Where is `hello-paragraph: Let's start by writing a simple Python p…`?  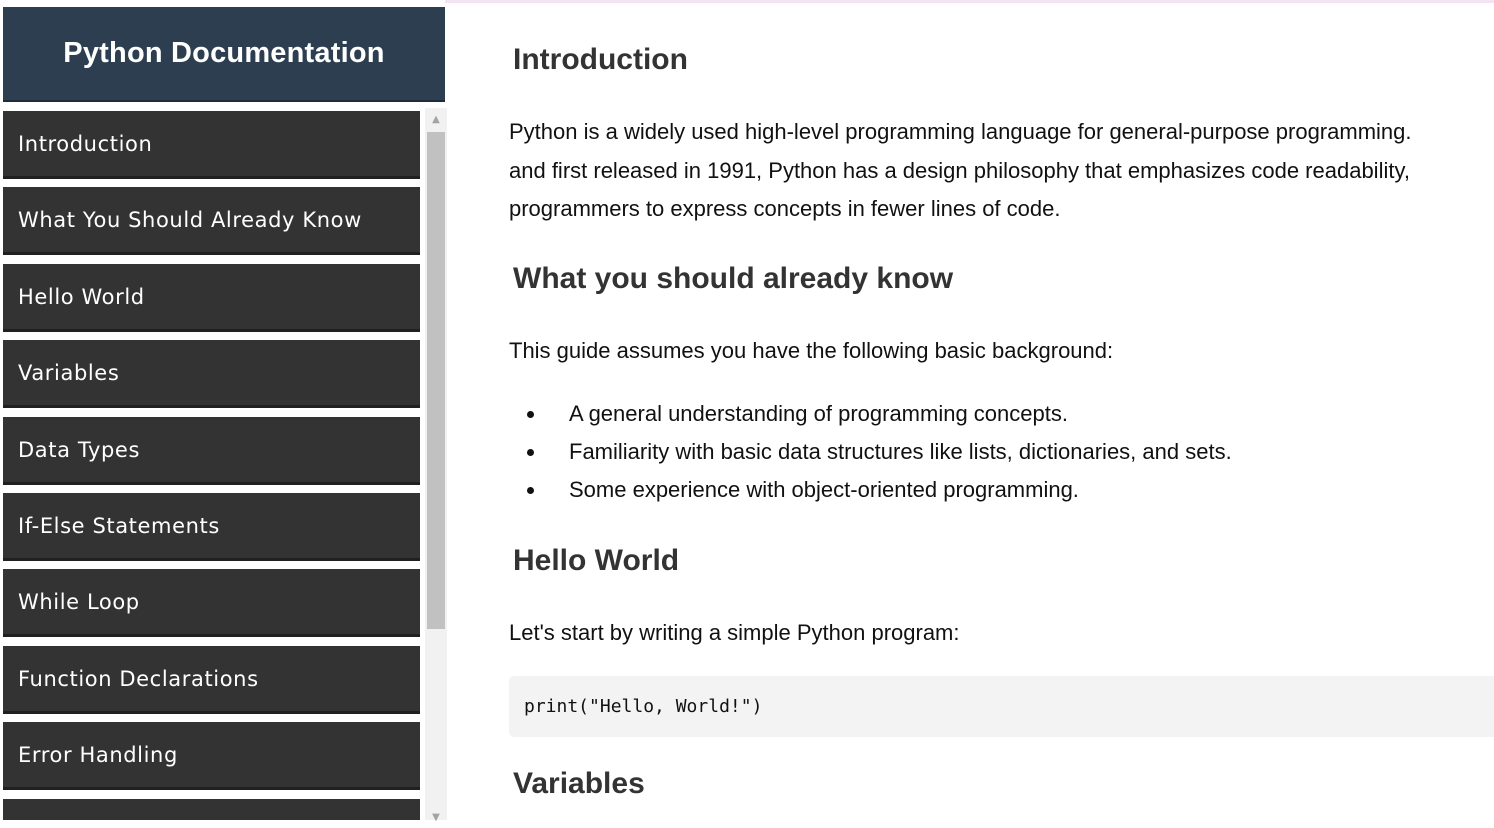
hello-paragraph: Let's start by writing a simple Python p… is located at coordinates (734, 632).